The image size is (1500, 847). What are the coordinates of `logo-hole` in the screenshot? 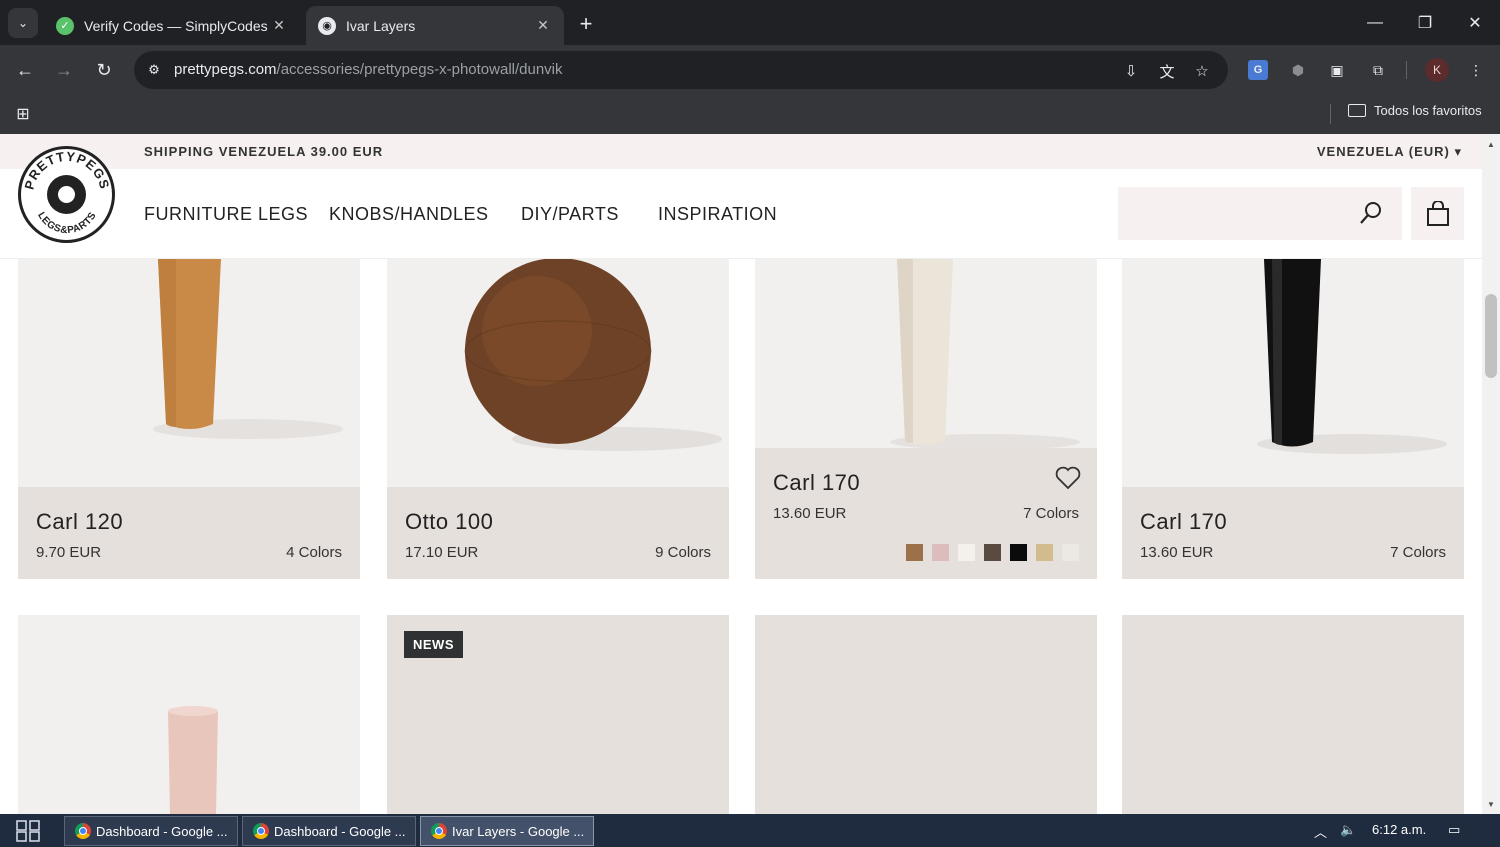 It's located at (66, 194).